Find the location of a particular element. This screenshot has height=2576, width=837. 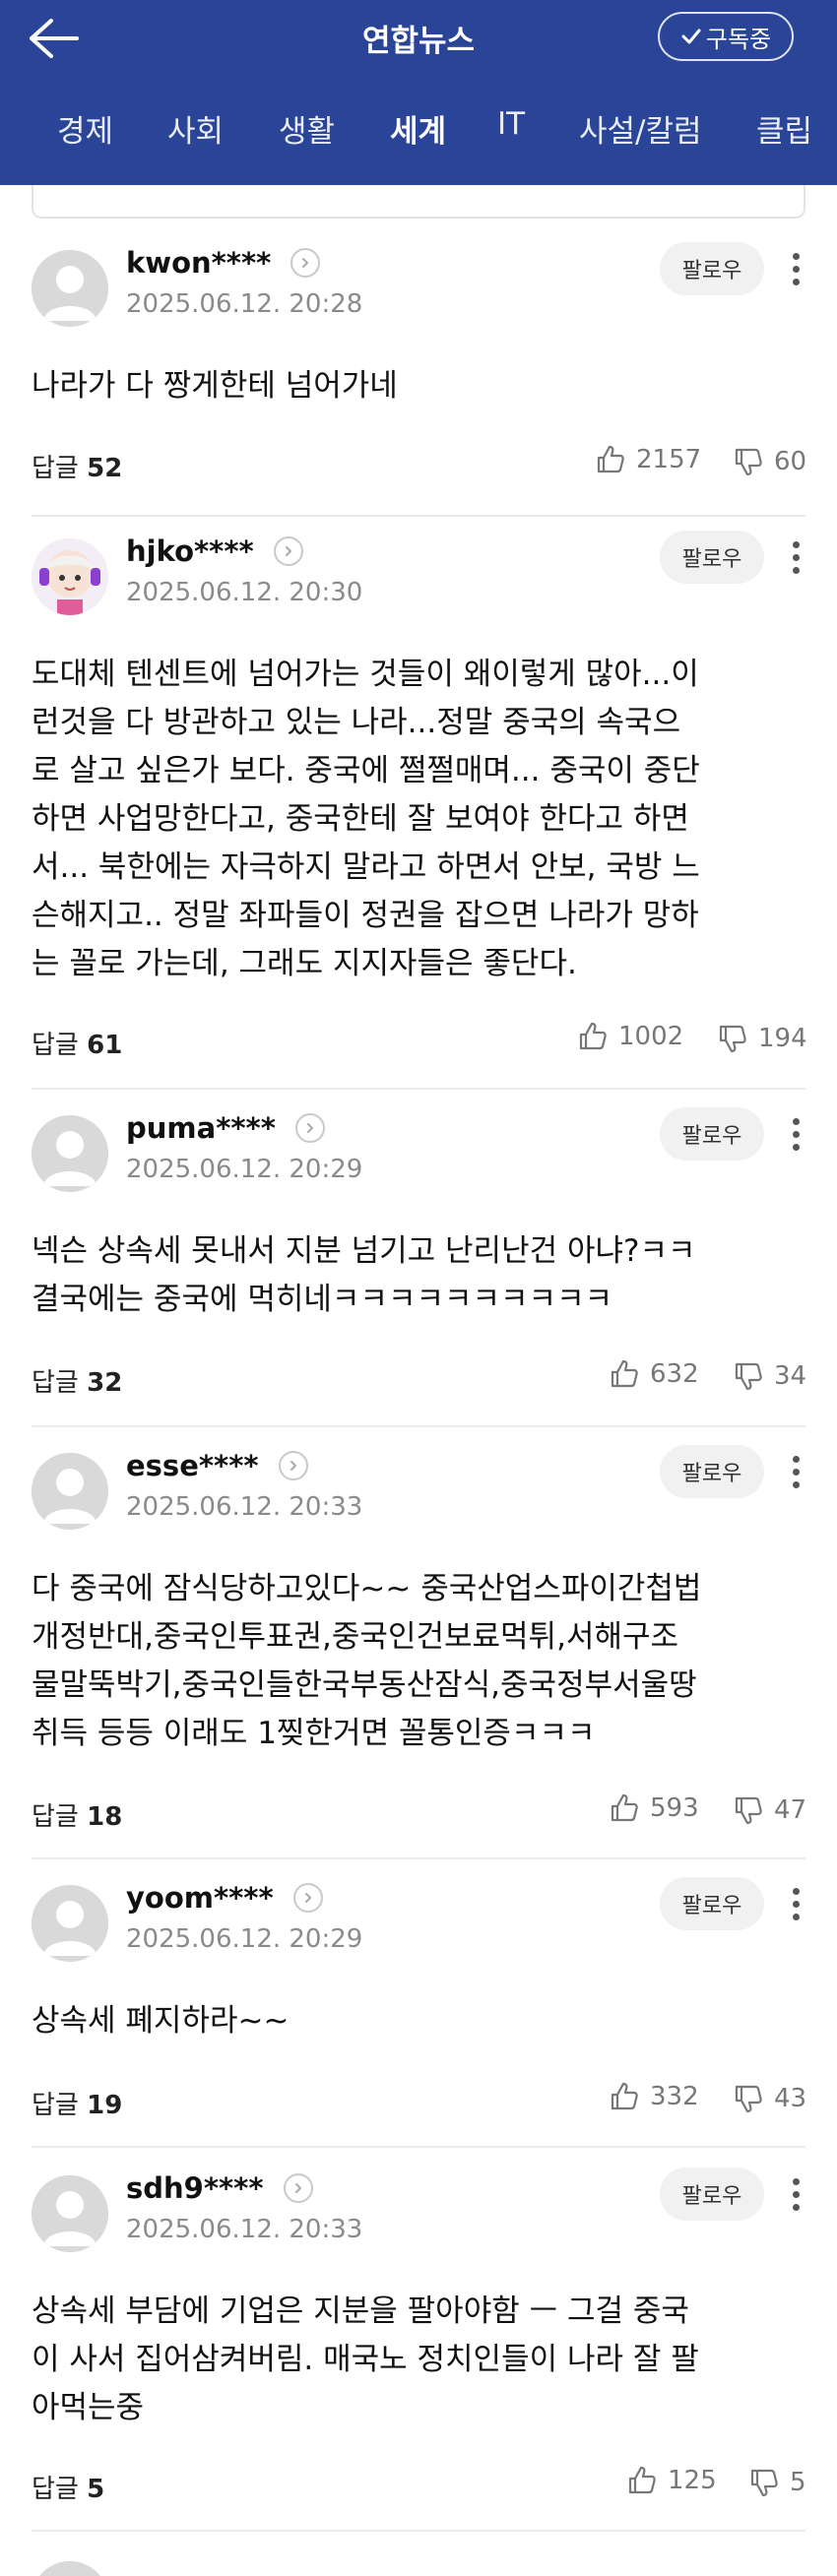

subscribe-button: 구독중 is located at coordinates (726, 37).